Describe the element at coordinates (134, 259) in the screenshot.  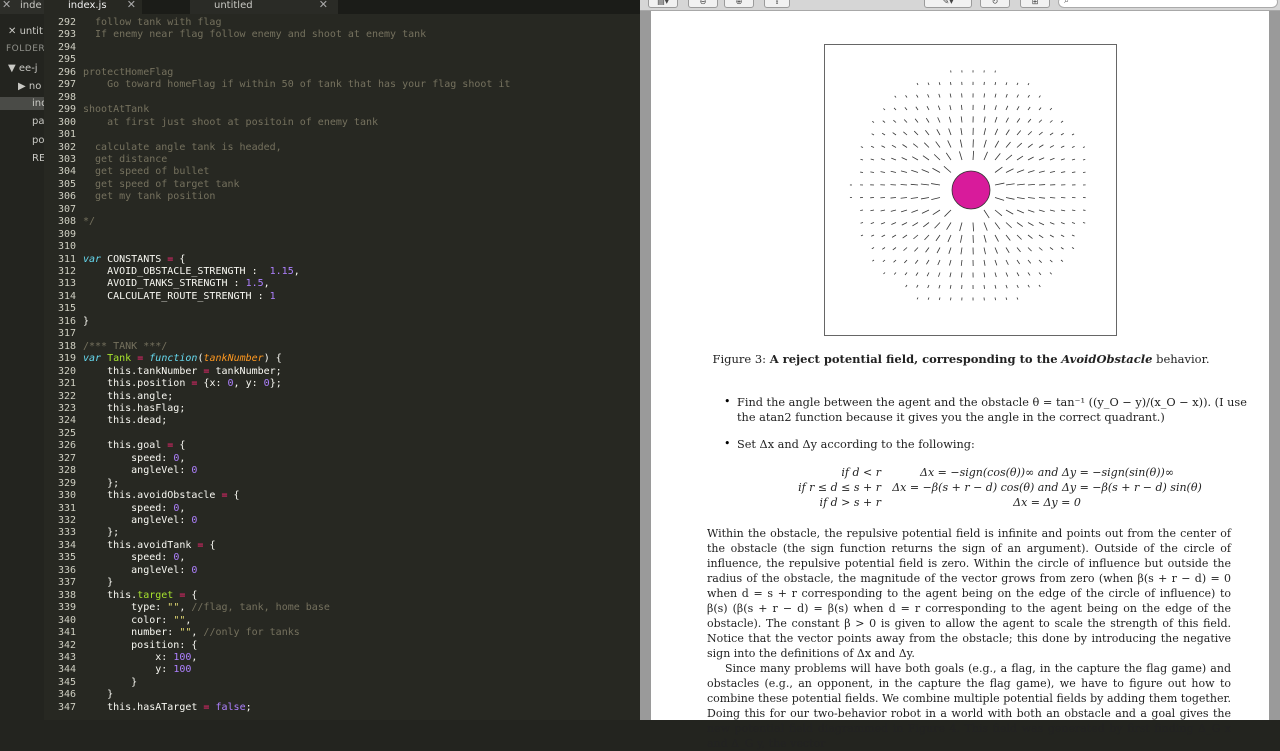
I see `code-line: var CONSTANTS = {` at that location.